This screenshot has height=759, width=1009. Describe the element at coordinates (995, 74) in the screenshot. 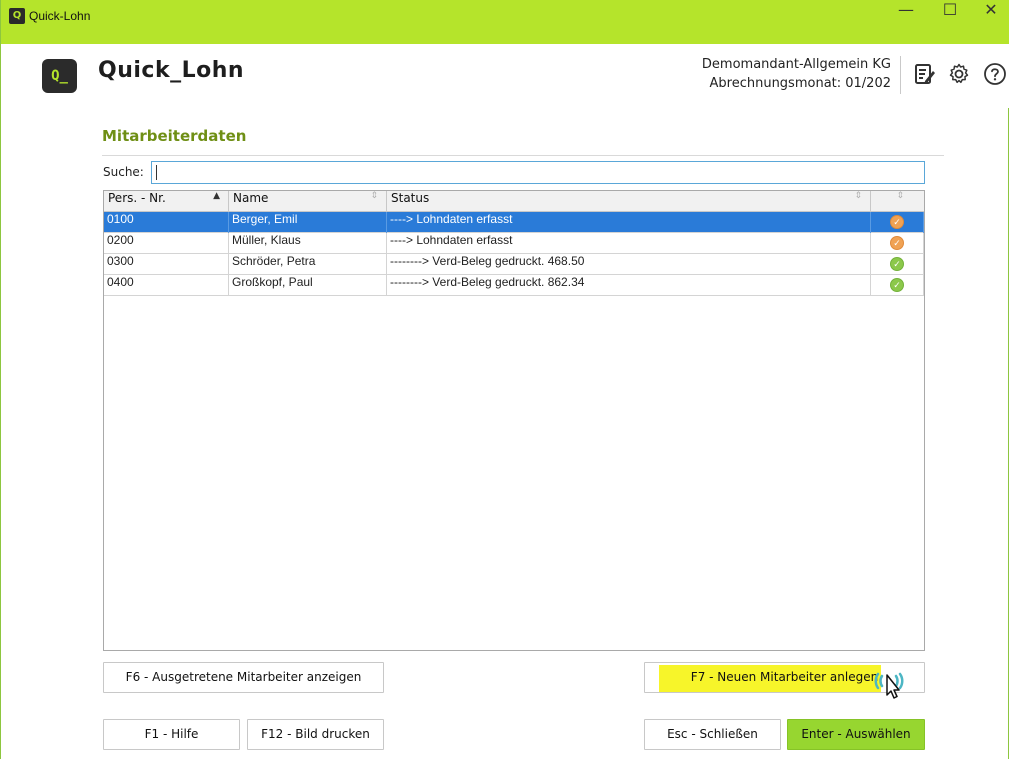

I see `help-icon` at that location.